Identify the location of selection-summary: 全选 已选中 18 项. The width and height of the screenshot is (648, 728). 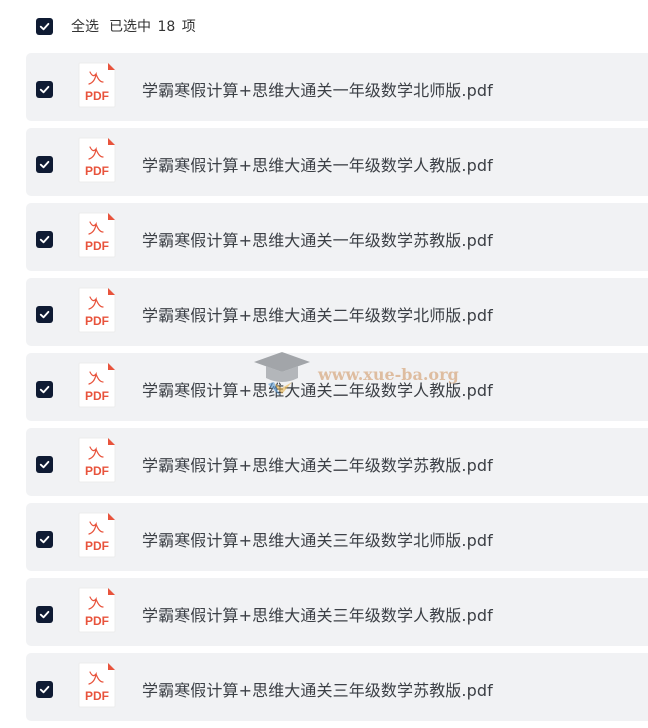
(133, 26).